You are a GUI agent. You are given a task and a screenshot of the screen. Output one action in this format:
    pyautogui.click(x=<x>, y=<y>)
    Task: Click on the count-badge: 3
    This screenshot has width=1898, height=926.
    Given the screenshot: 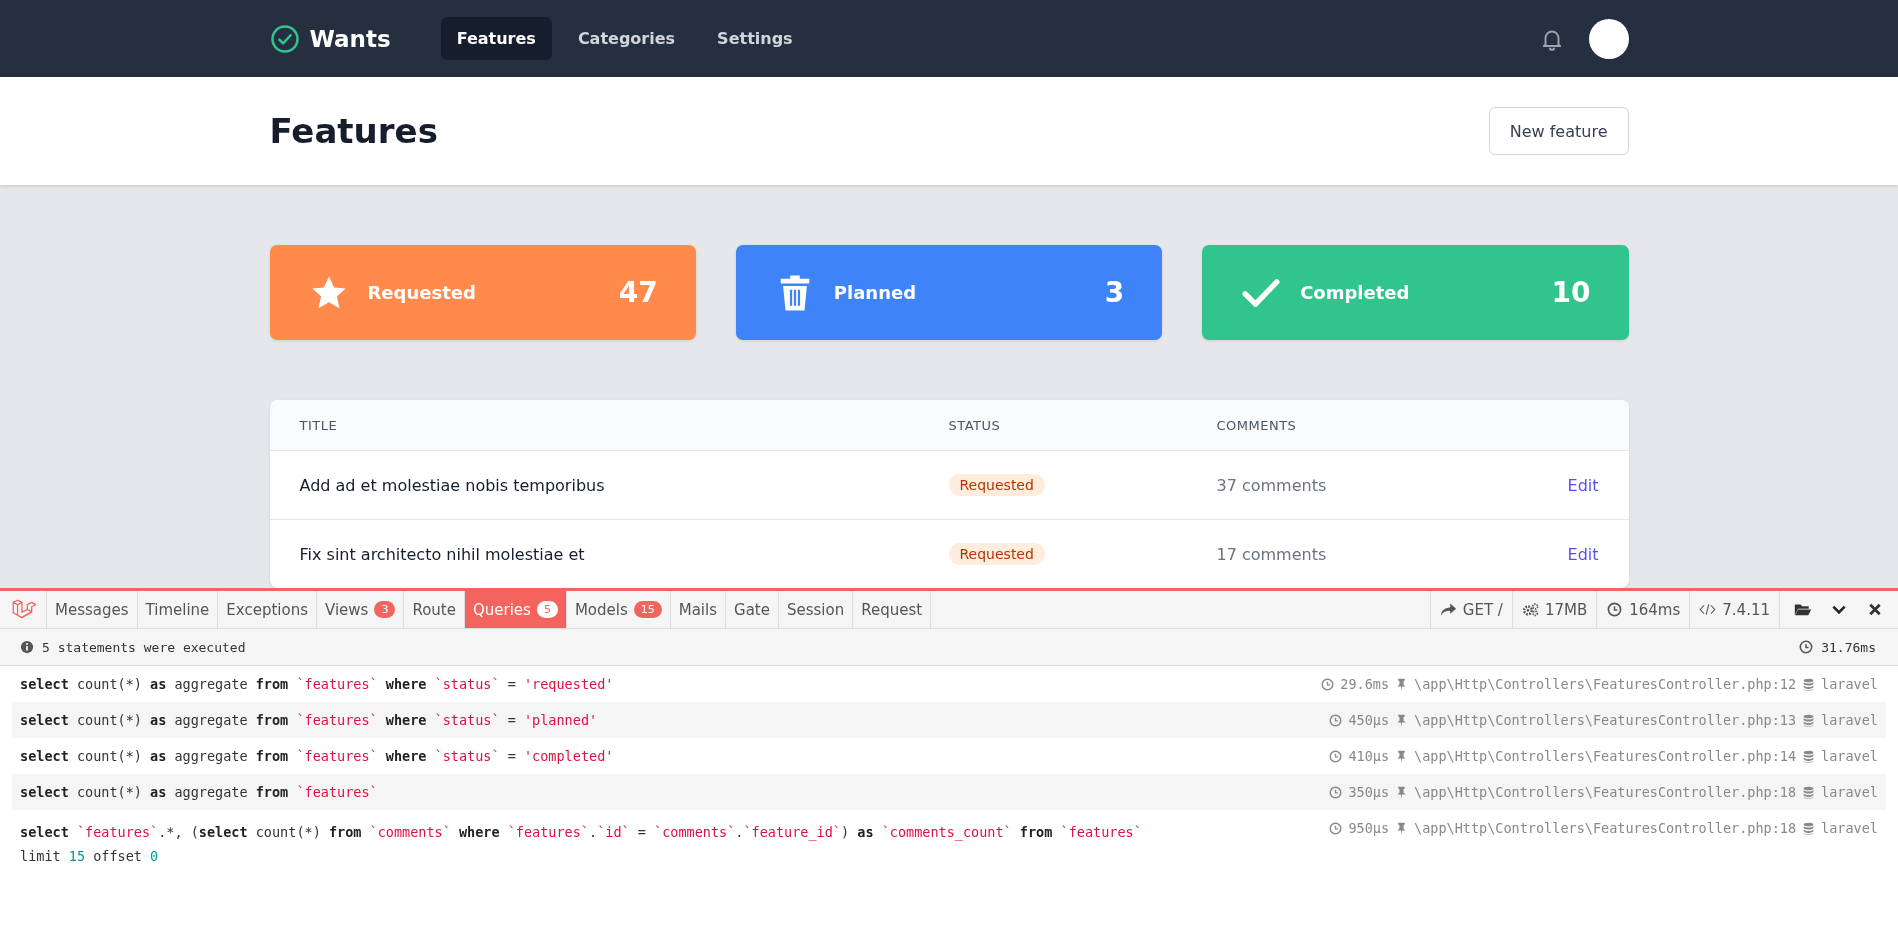 What is the action you would take?
    pyautogui.click(x=385, y=609)
    